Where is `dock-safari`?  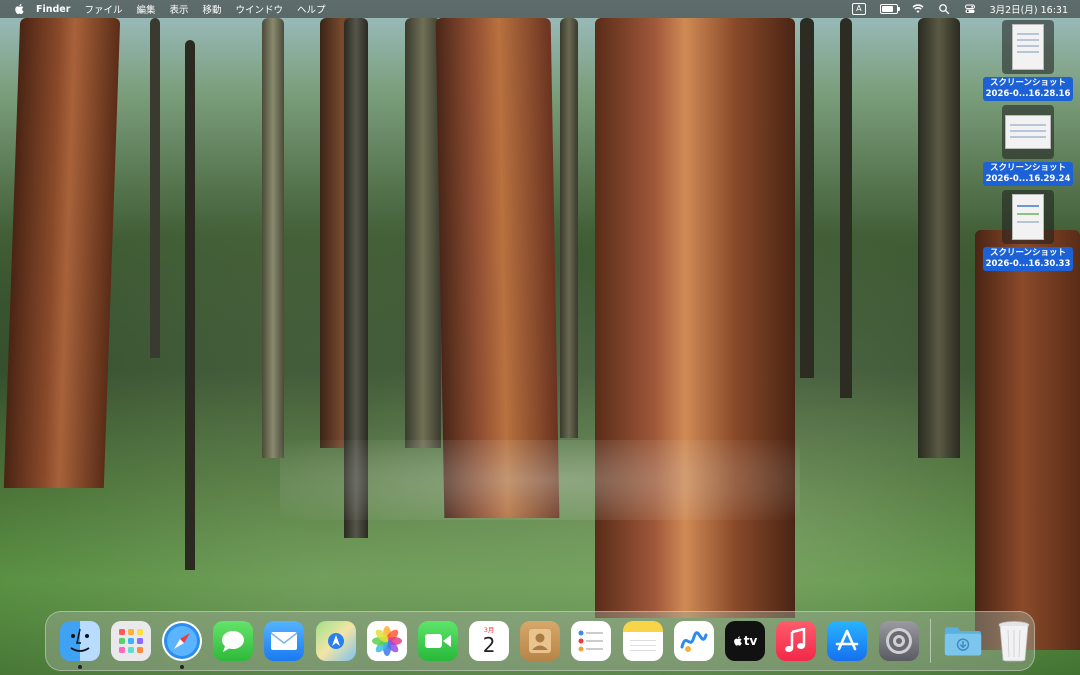
dock-safari is located at coordinates (181, 645).